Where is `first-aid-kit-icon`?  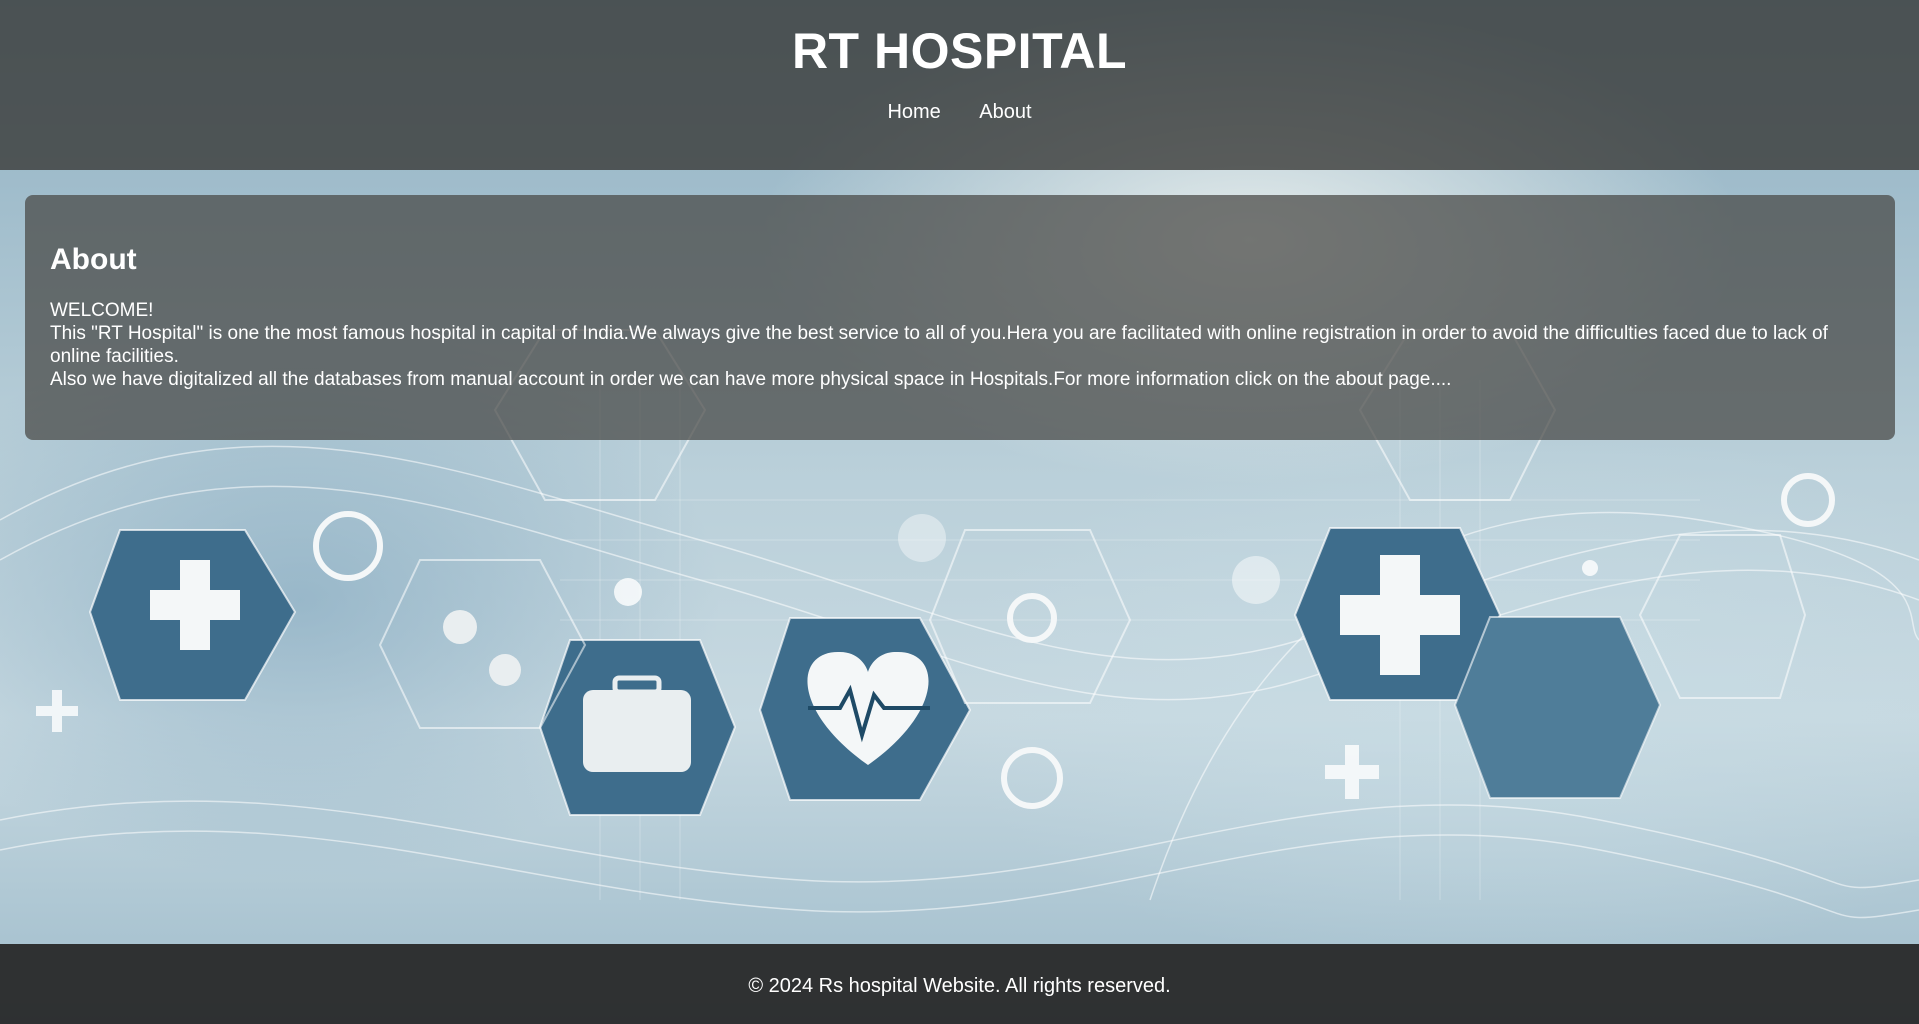
first-aid-kit-icon is located at coordinates (637, 727).